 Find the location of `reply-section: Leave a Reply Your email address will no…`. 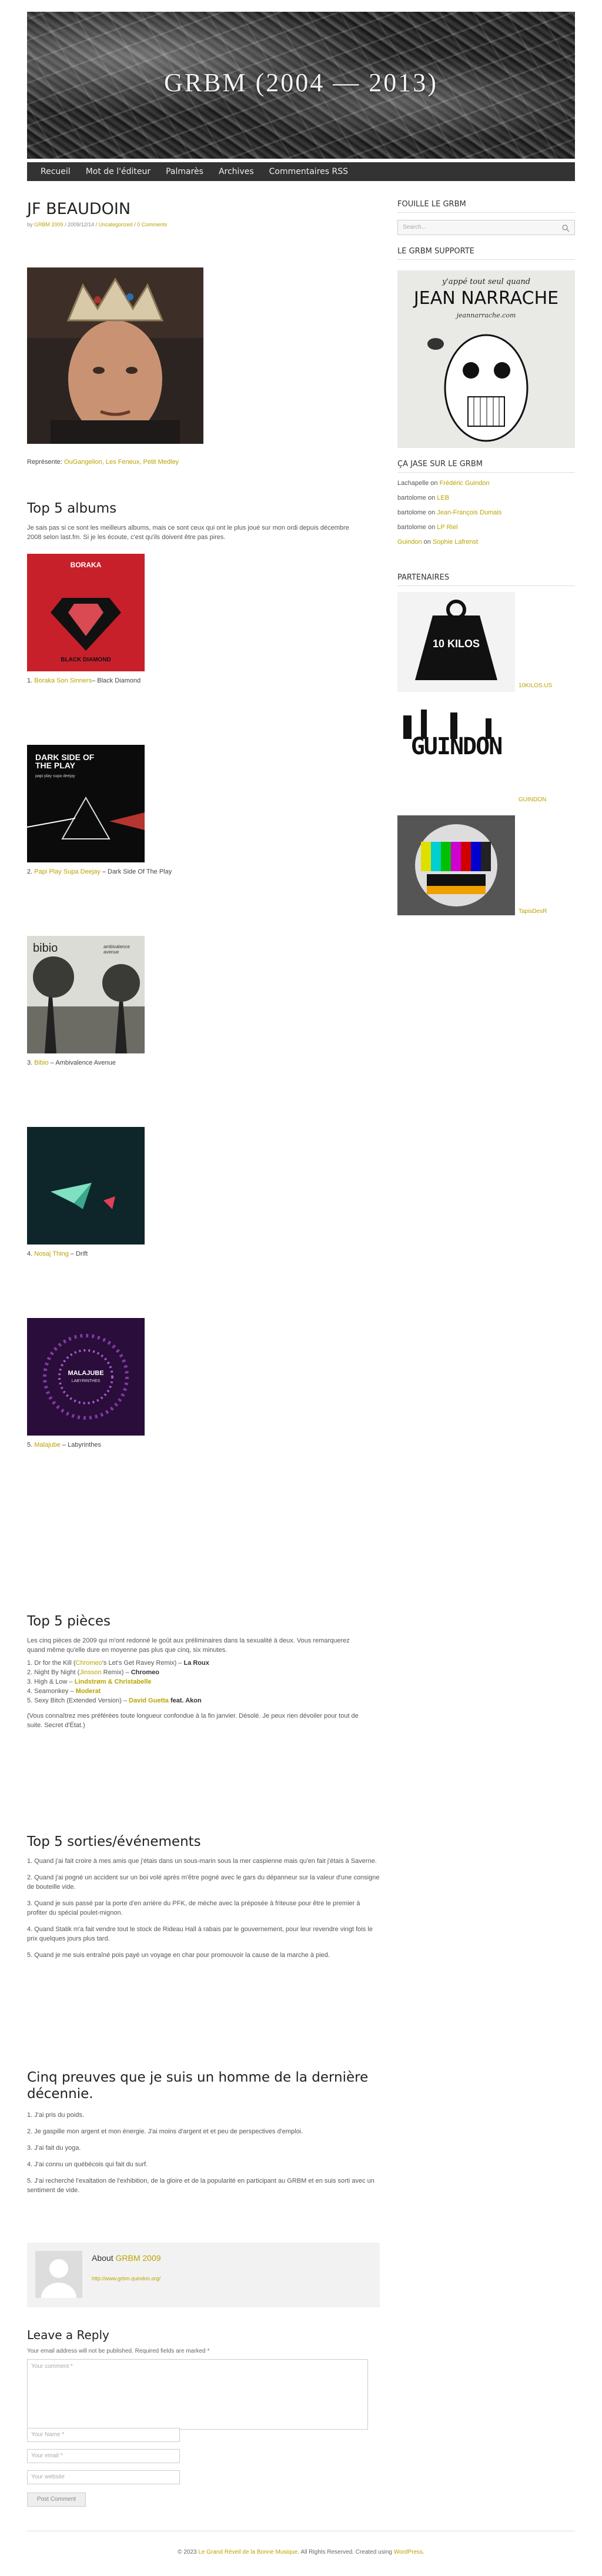

reply-section: Leave a Reply Your email address will no… is located at coordinates (203, 2417).